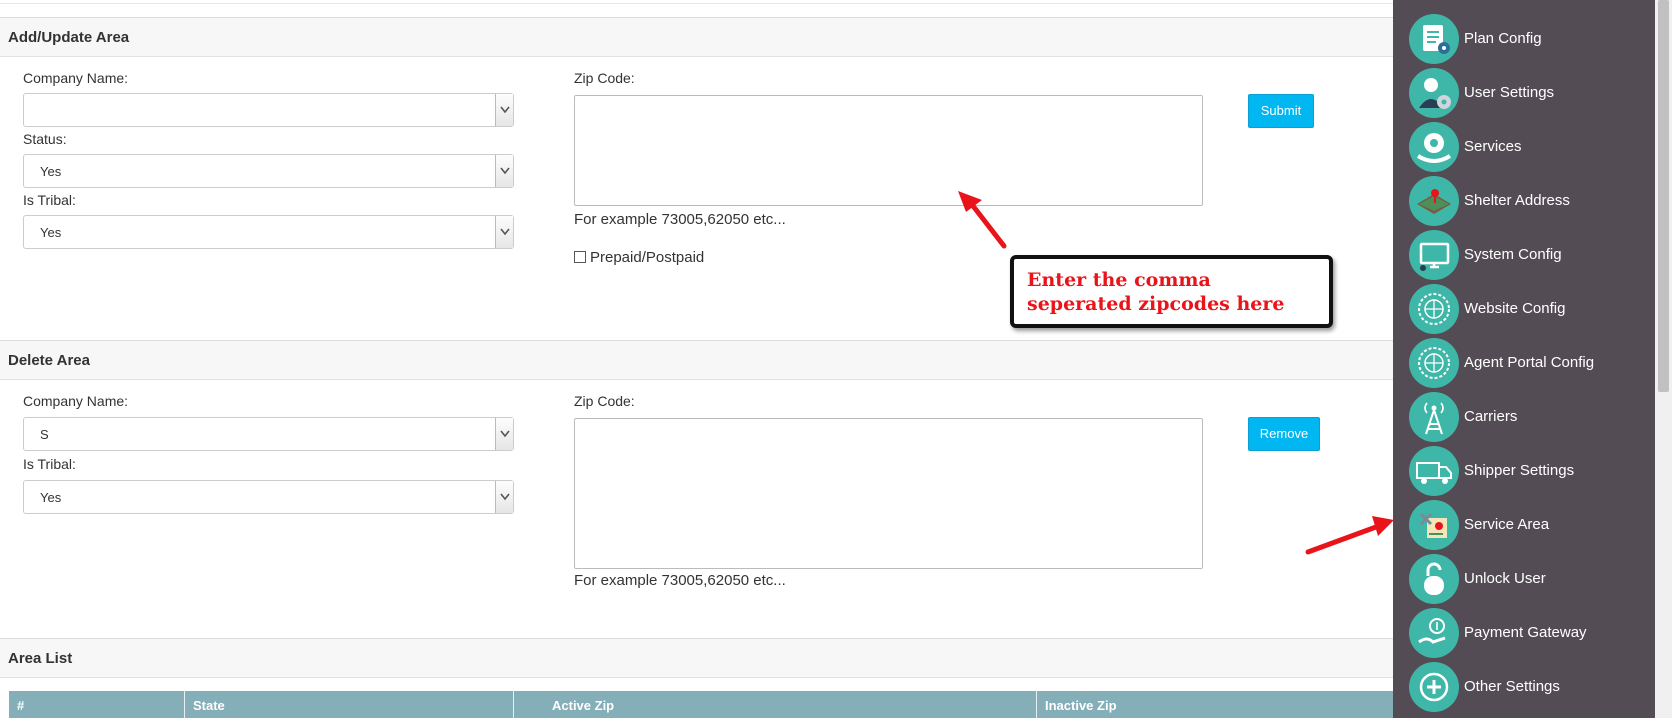 The width and height of the screenshot is (1672, 718). What do you see at coordinates (580, 257) in the screenshot?
I see `prepaid-checkbox` at bounding box center [580, 257].